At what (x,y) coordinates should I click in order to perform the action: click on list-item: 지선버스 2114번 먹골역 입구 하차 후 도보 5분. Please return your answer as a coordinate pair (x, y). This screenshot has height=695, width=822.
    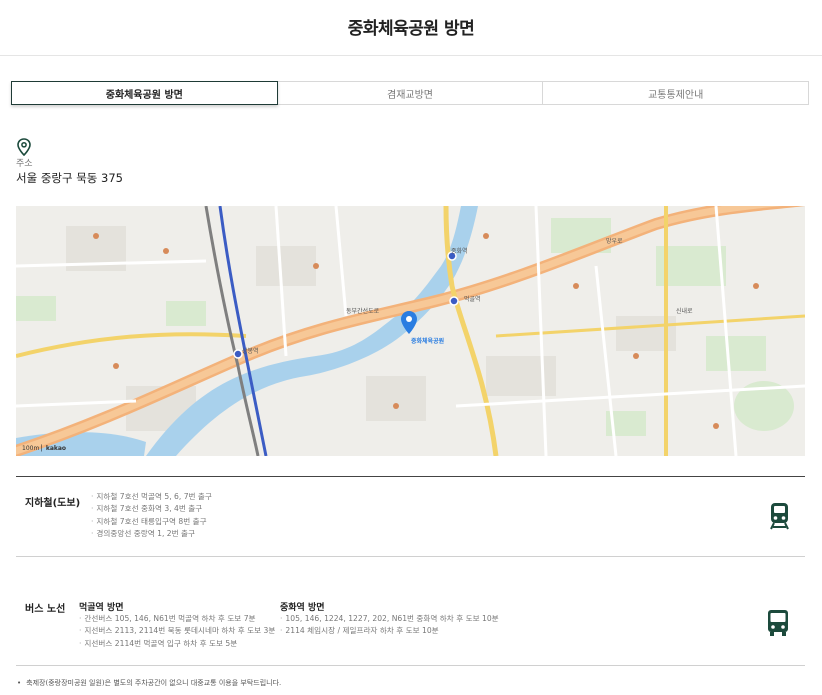
    Looking at the image, I should click on (177, 644).